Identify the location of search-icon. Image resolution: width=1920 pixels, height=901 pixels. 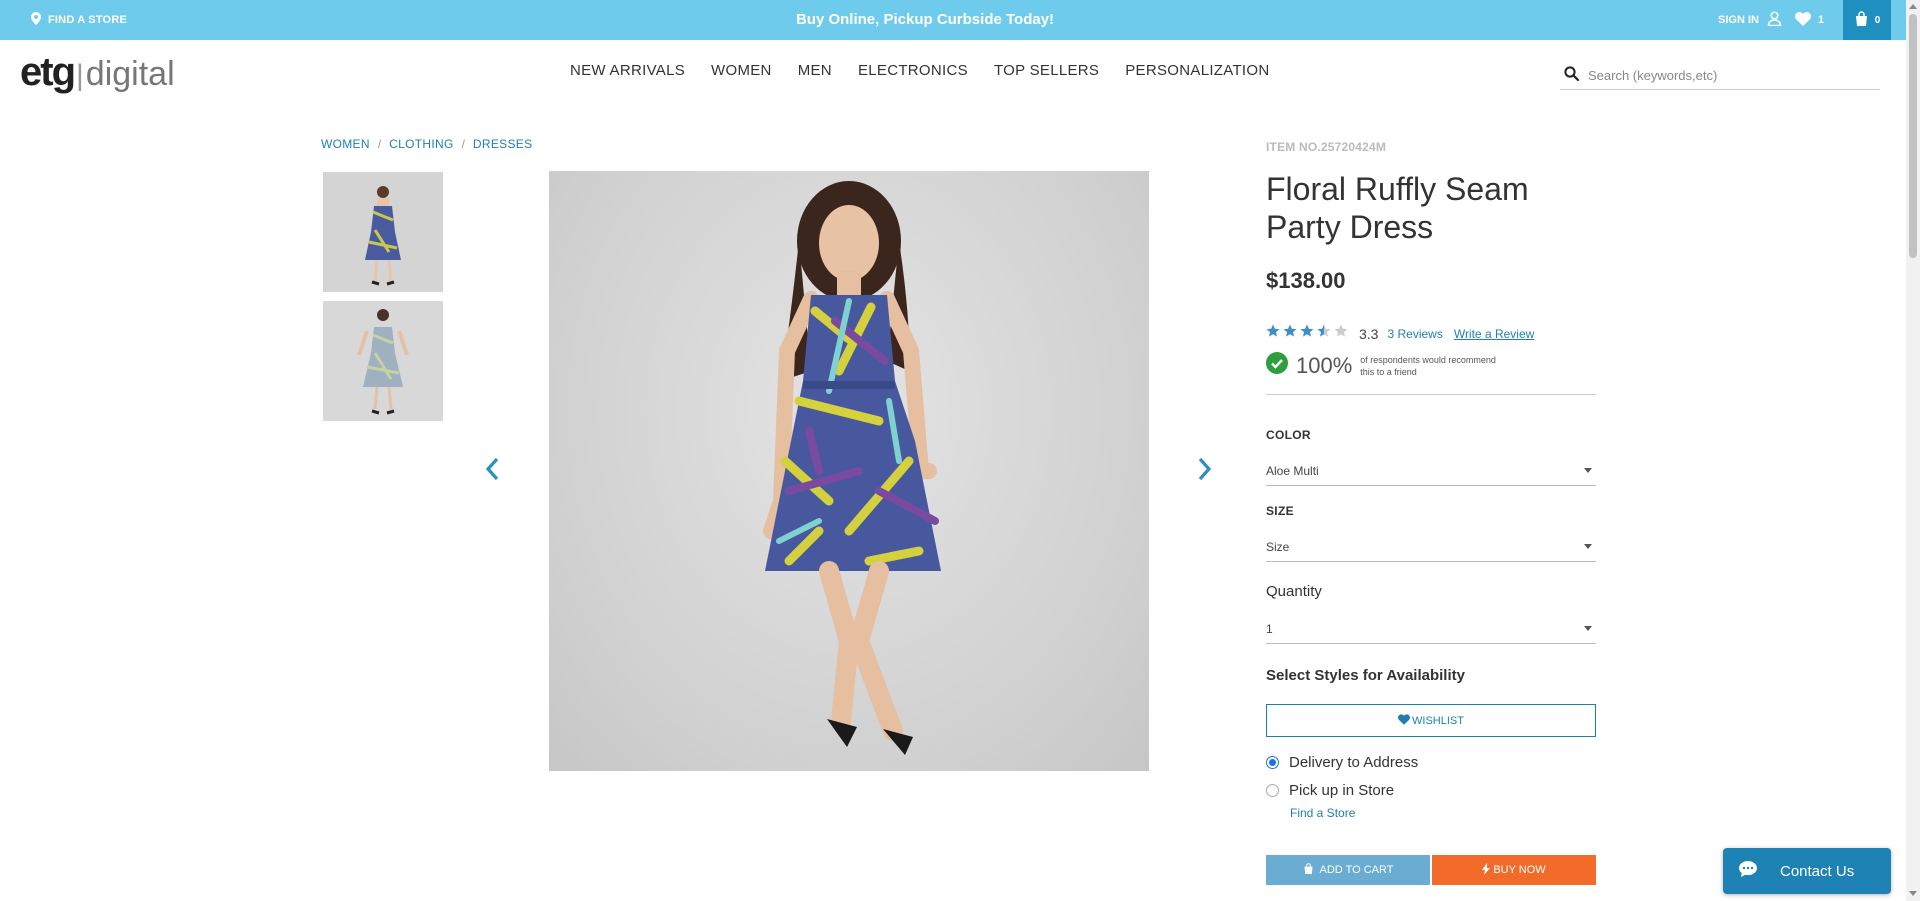
(1572, 75).